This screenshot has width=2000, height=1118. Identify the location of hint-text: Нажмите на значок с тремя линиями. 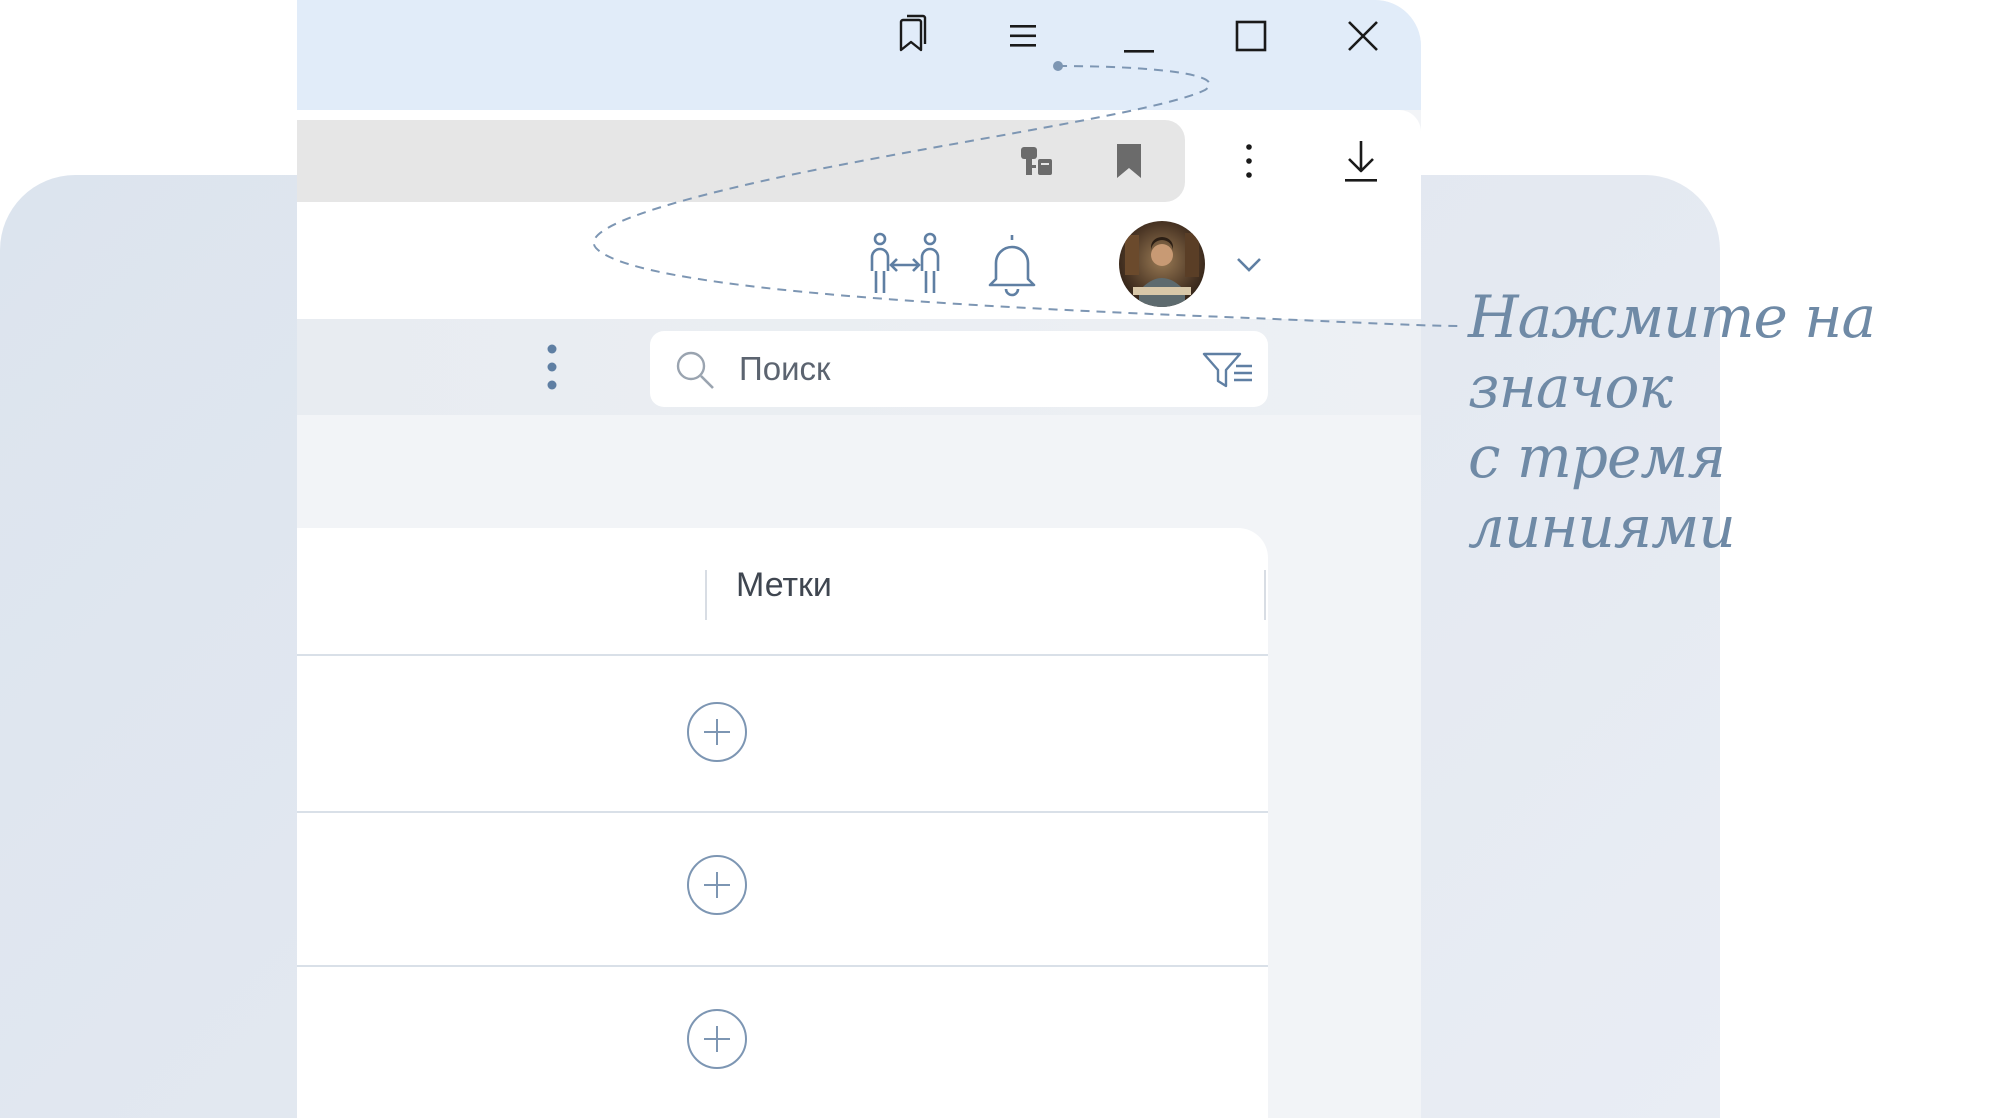
(1728, 422).